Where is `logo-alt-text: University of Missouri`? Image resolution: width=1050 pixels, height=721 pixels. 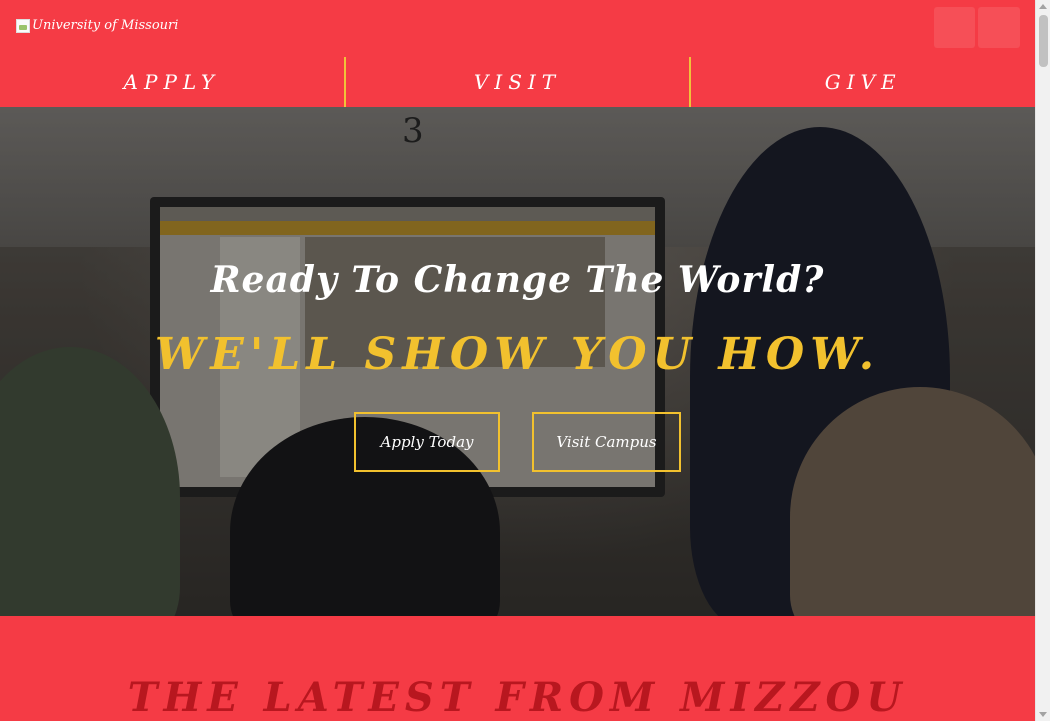 logo-alt-text: University of Missouri is located at coordinates (105, 25).